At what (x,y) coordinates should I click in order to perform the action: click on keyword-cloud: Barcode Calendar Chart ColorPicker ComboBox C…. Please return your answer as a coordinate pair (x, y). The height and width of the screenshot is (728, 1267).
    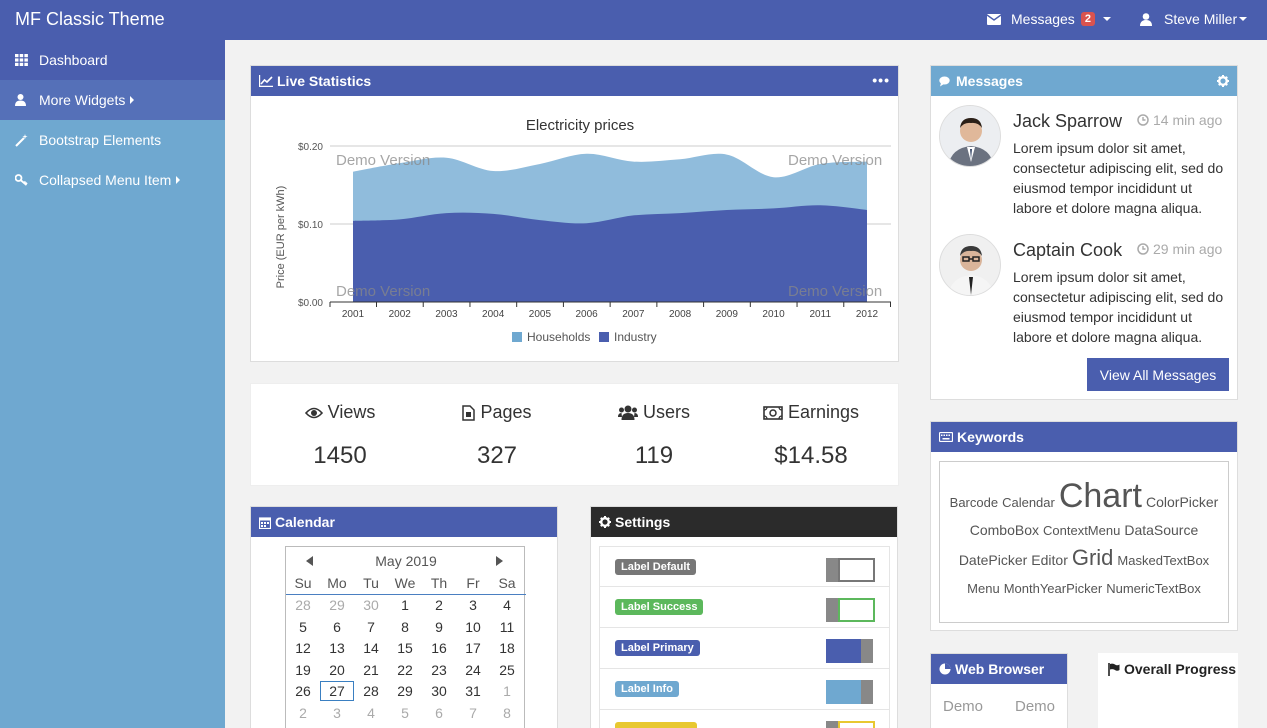
    Looking at the image, I should click on (1084, 542).